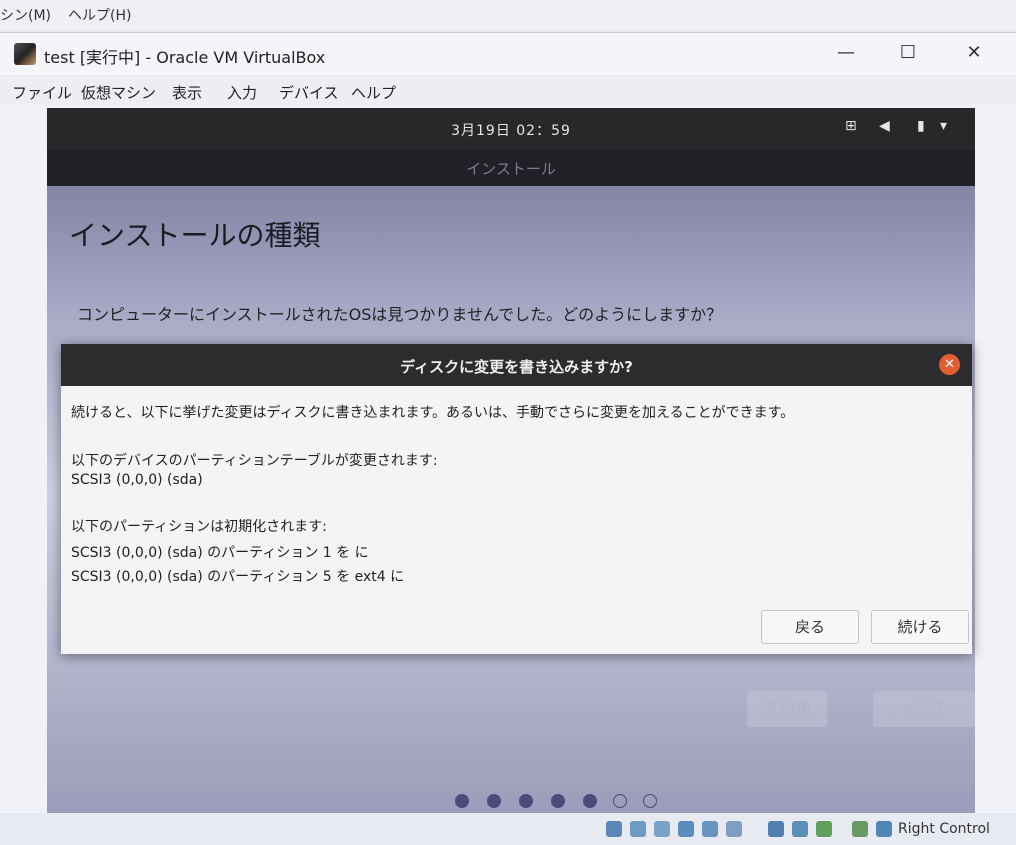  What do you see at coordinates (686, 829) in the screenshot?
I see `network-icon` at bounding box center [686, 829].